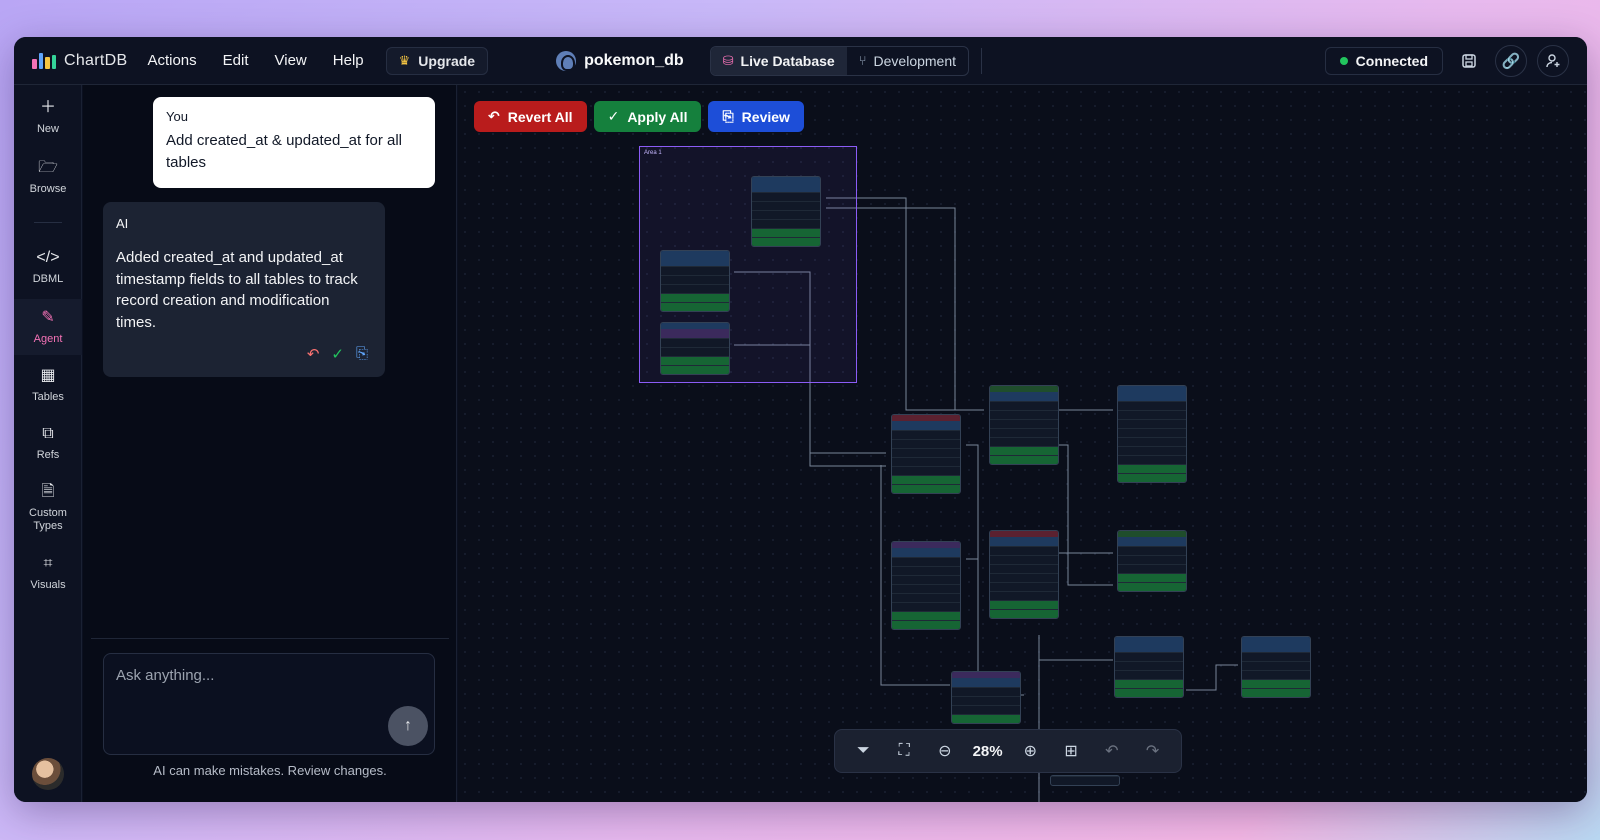 This screenshot has height=840, width=1600. I want to click on code-icon: </>, so click(48, 257).